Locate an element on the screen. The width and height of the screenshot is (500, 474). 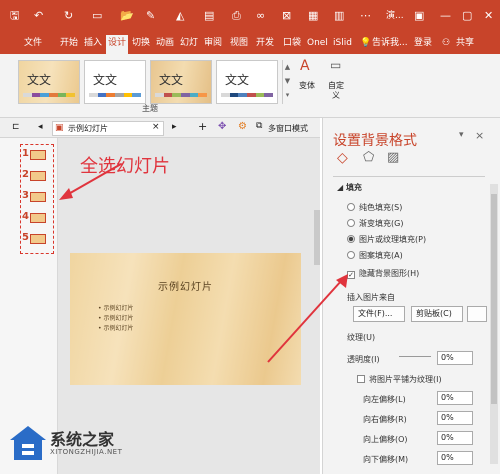
tab-file: 文件 is located at coordinates (33, 43).